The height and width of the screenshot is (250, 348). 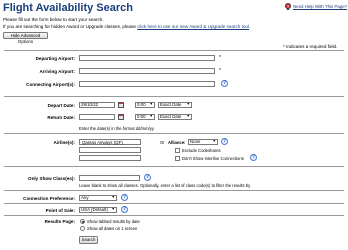 What do you see at coordinates (61, 105) in the screenshot?
I see `depart-date-label: Depart Date:` at bounding box center [61, 105].